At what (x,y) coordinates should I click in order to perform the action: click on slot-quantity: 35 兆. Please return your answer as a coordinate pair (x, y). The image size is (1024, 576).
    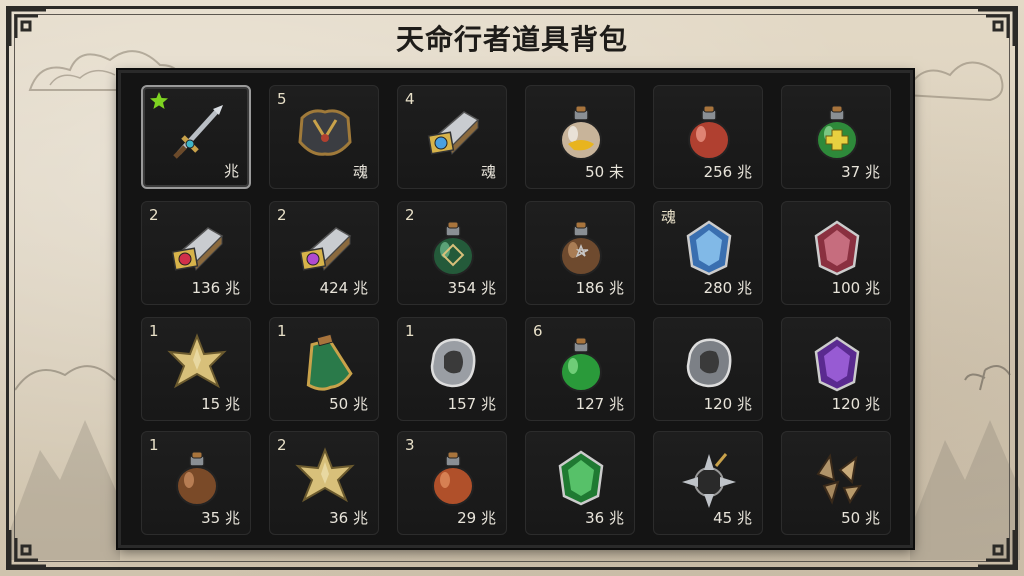
    Looking at the image, I should click on (220, 518).